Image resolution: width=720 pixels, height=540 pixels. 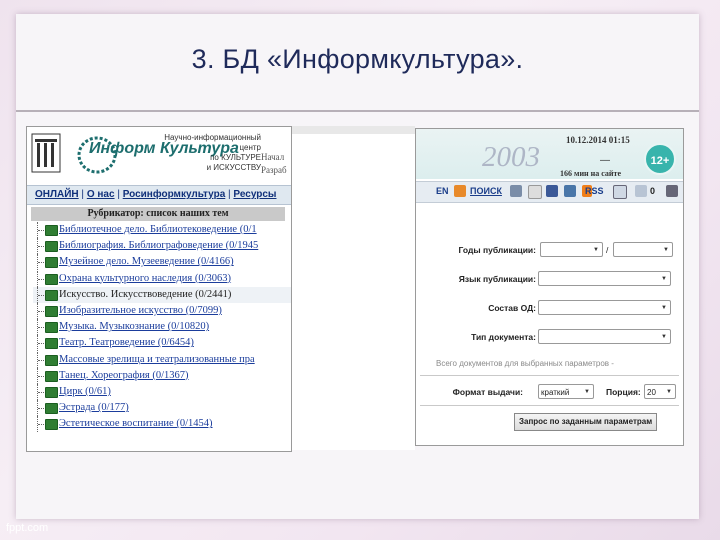 I want to click on composition-label: Состав ОД:, so click(x=512, y=308).